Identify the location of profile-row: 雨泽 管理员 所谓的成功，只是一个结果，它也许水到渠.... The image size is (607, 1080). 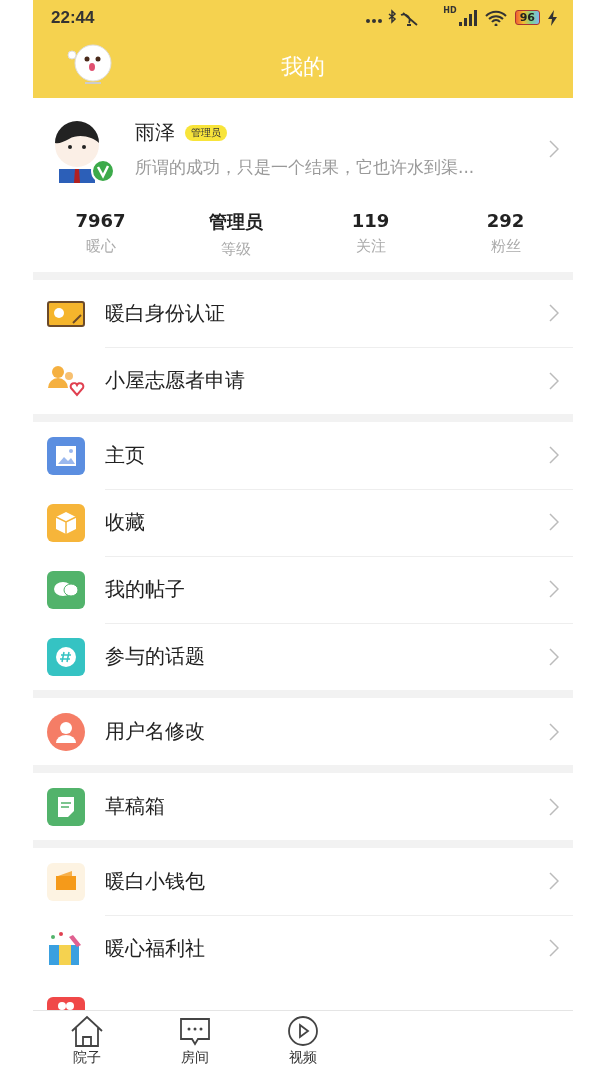
(303, 149).